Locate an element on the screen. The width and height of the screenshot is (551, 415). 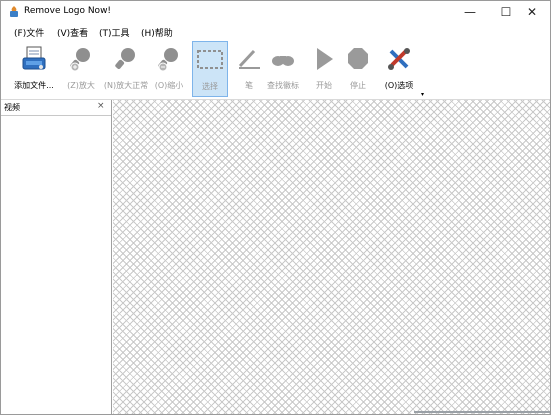
select-button: 选择 is located at coordinates (210, 69).